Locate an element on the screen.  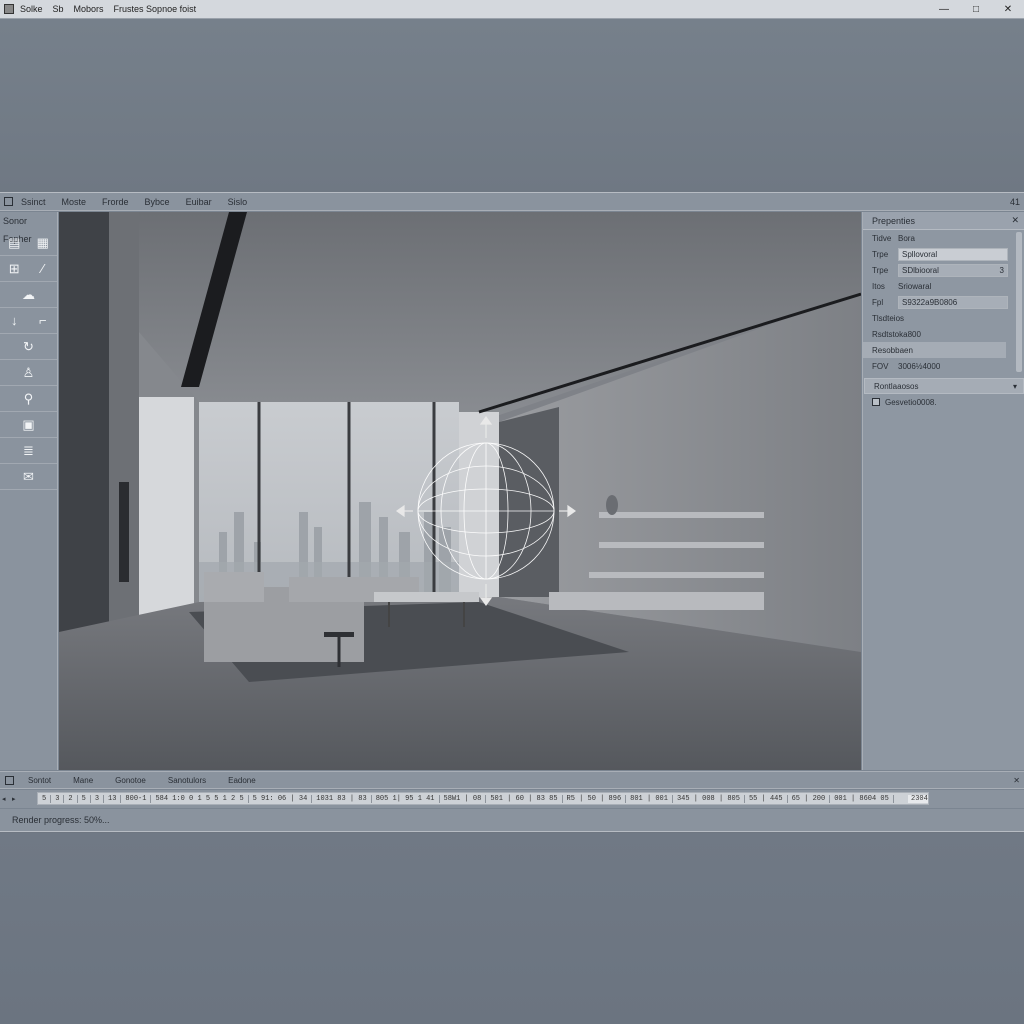
fov-row: FOV 3006½4000 is located at coordinates (943, 366).